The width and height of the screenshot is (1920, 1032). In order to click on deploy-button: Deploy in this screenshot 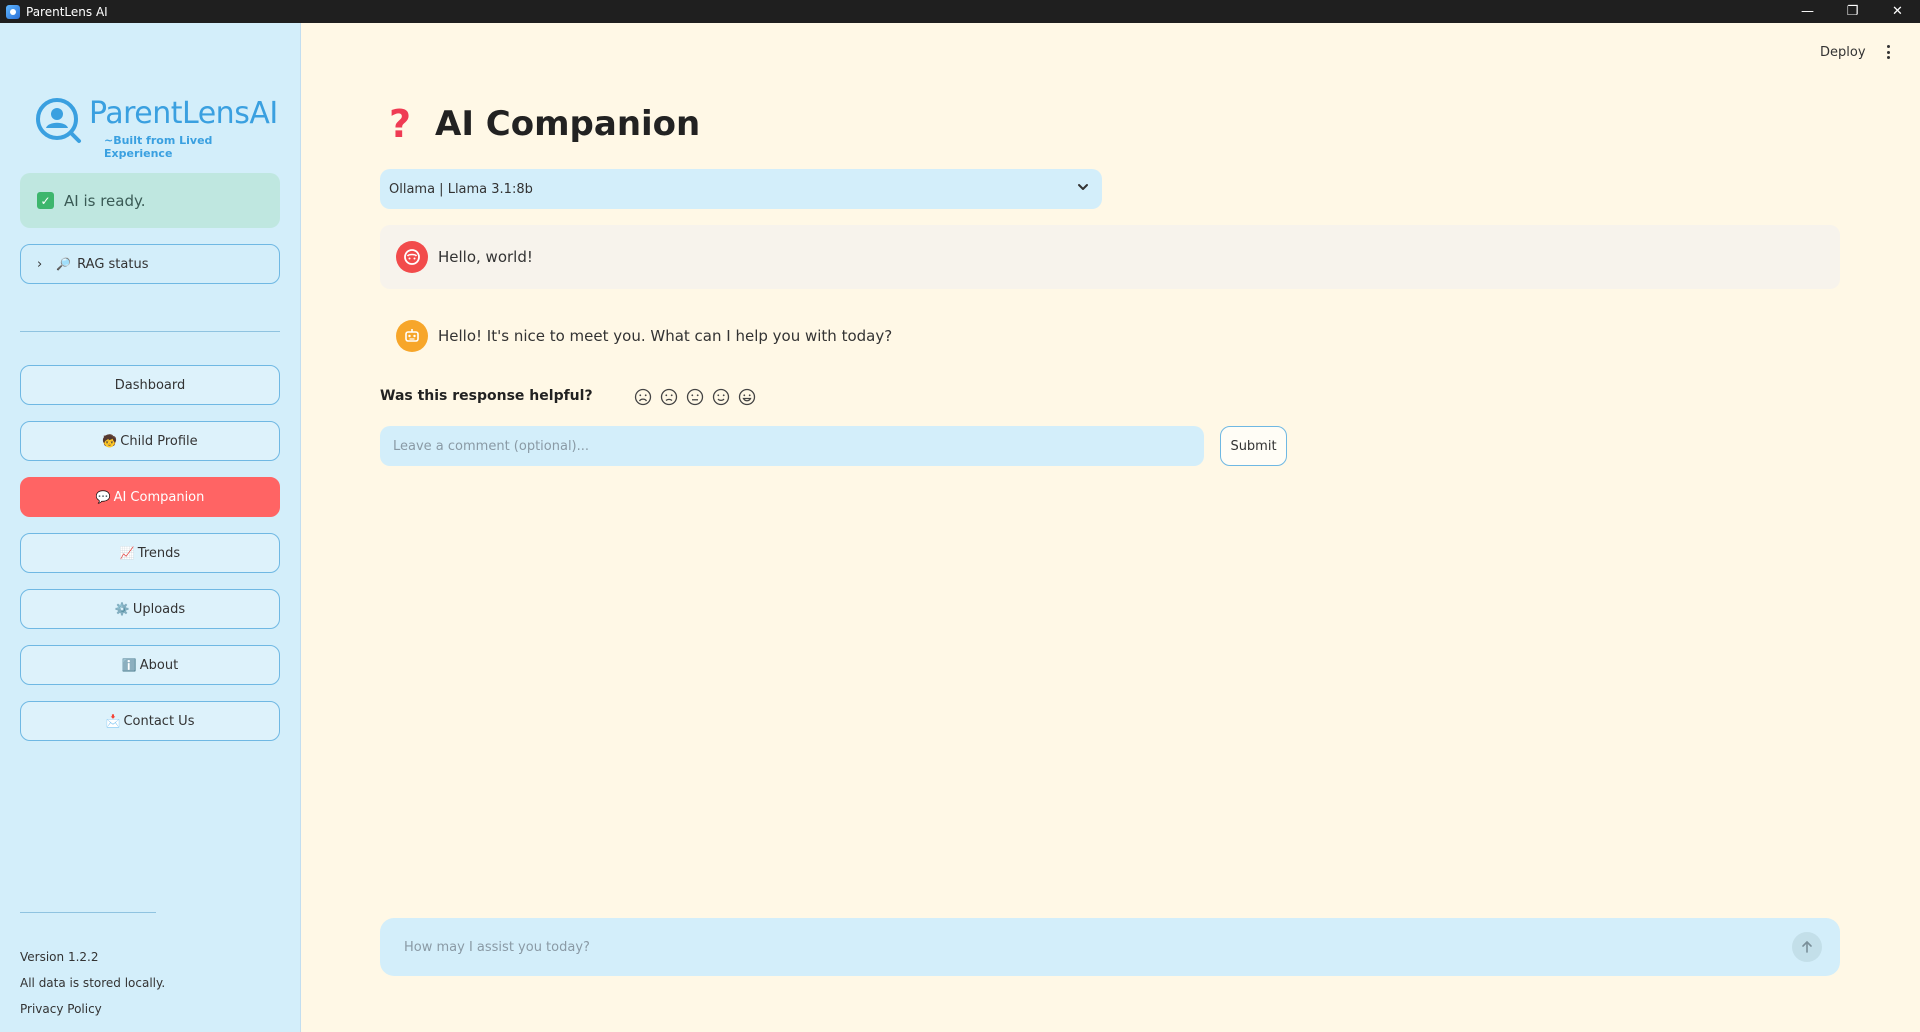, I will do `click(1843, 52)`.